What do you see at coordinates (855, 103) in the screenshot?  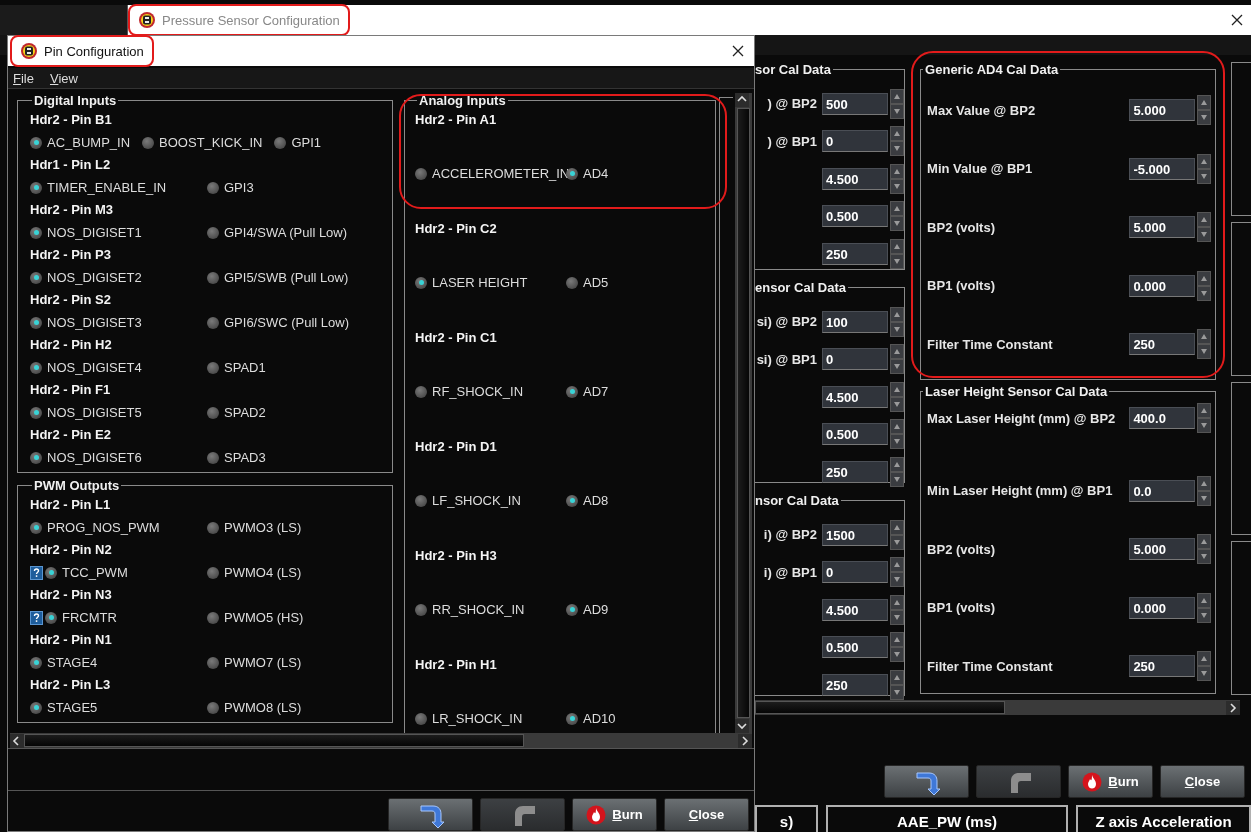 I see `number-field: 500` at bounding box center [855, 103].